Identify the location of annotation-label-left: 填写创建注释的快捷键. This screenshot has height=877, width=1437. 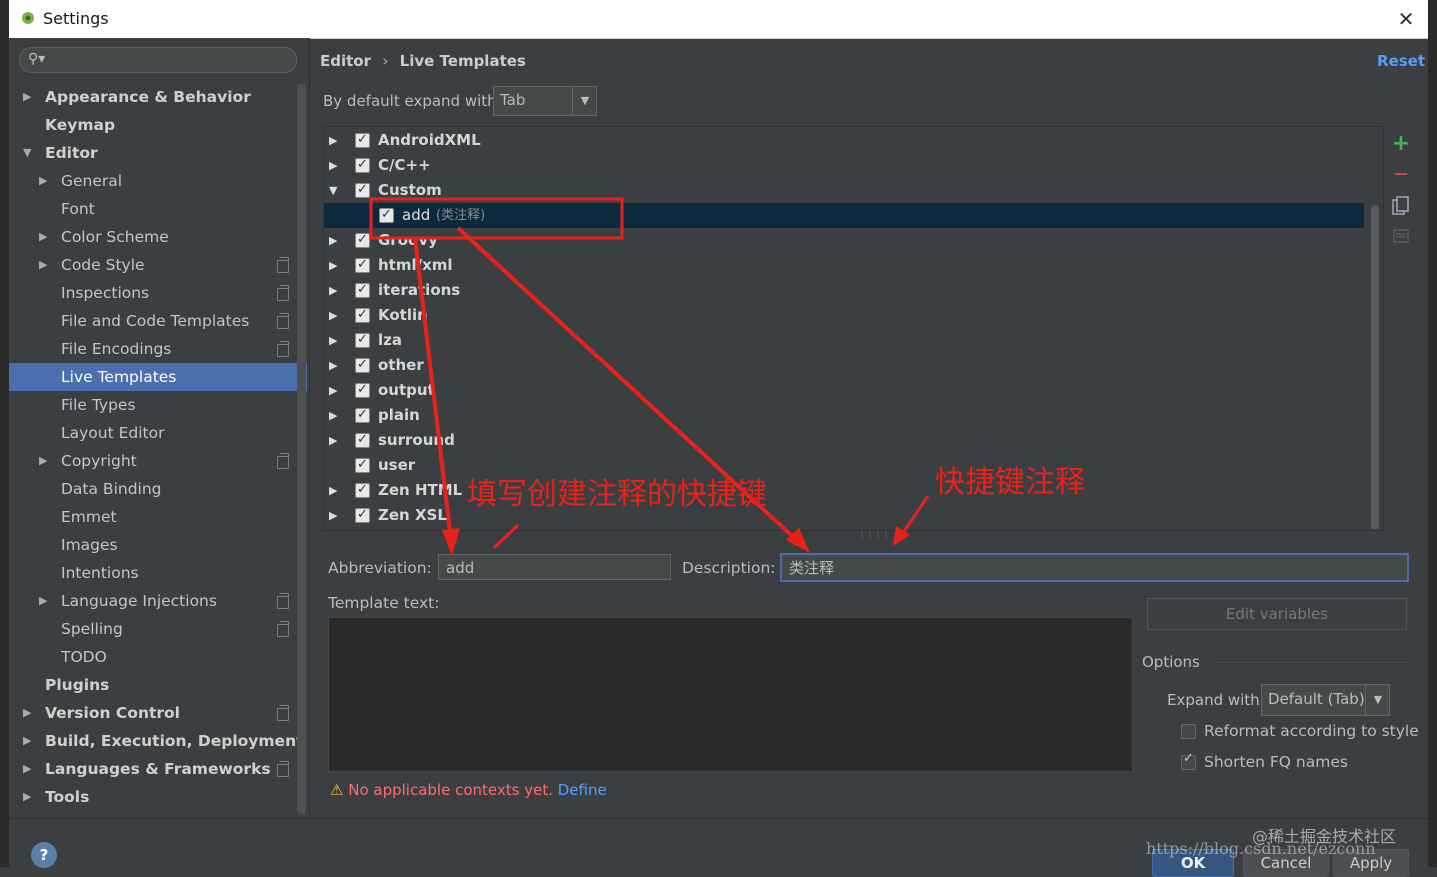
(617, 494).